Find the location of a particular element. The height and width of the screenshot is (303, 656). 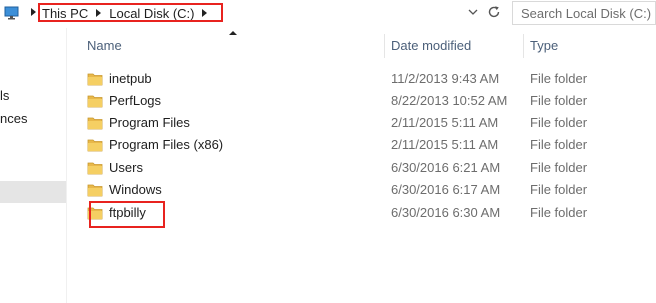

refresh-icon is located at coordinates (494, 12).